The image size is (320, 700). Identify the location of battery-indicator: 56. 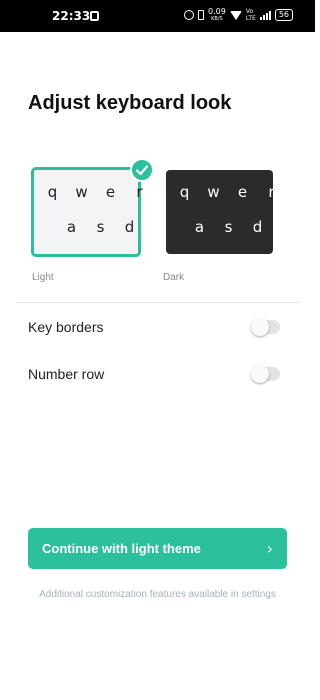
(283, 15).